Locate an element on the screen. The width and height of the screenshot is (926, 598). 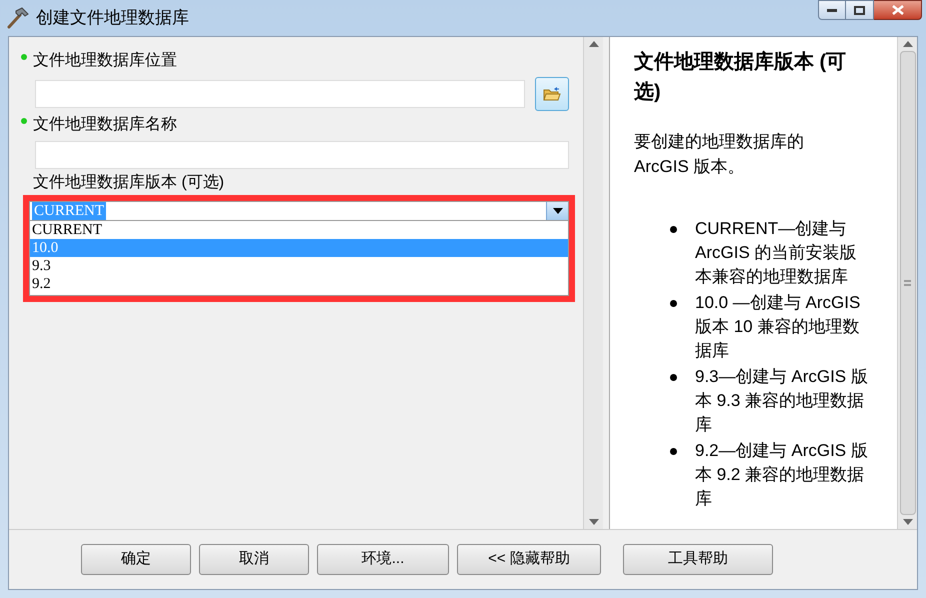
maximize-icon is located at coordinates (859, 10).